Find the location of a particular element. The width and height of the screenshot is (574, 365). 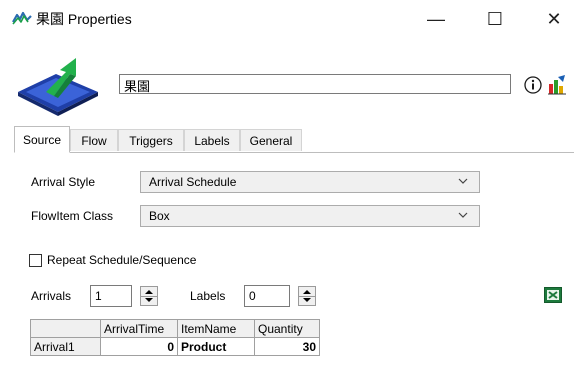

labels-spinner is located at coordinates (307, 296).